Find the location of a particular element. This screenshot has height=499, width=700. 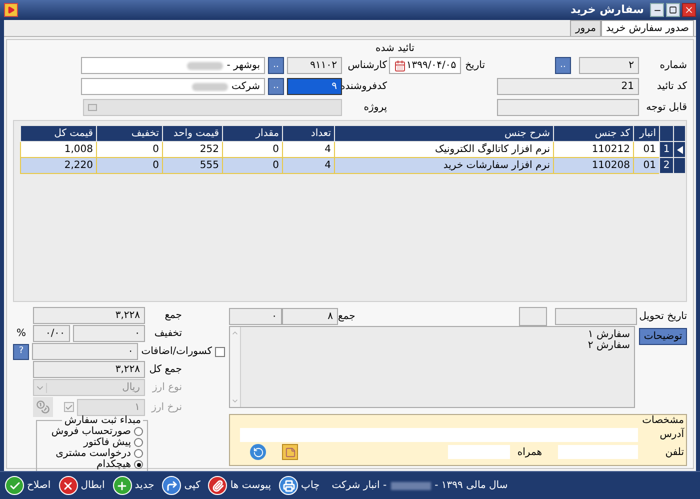

scroll-down-icon is located at coordinates (235, 401).